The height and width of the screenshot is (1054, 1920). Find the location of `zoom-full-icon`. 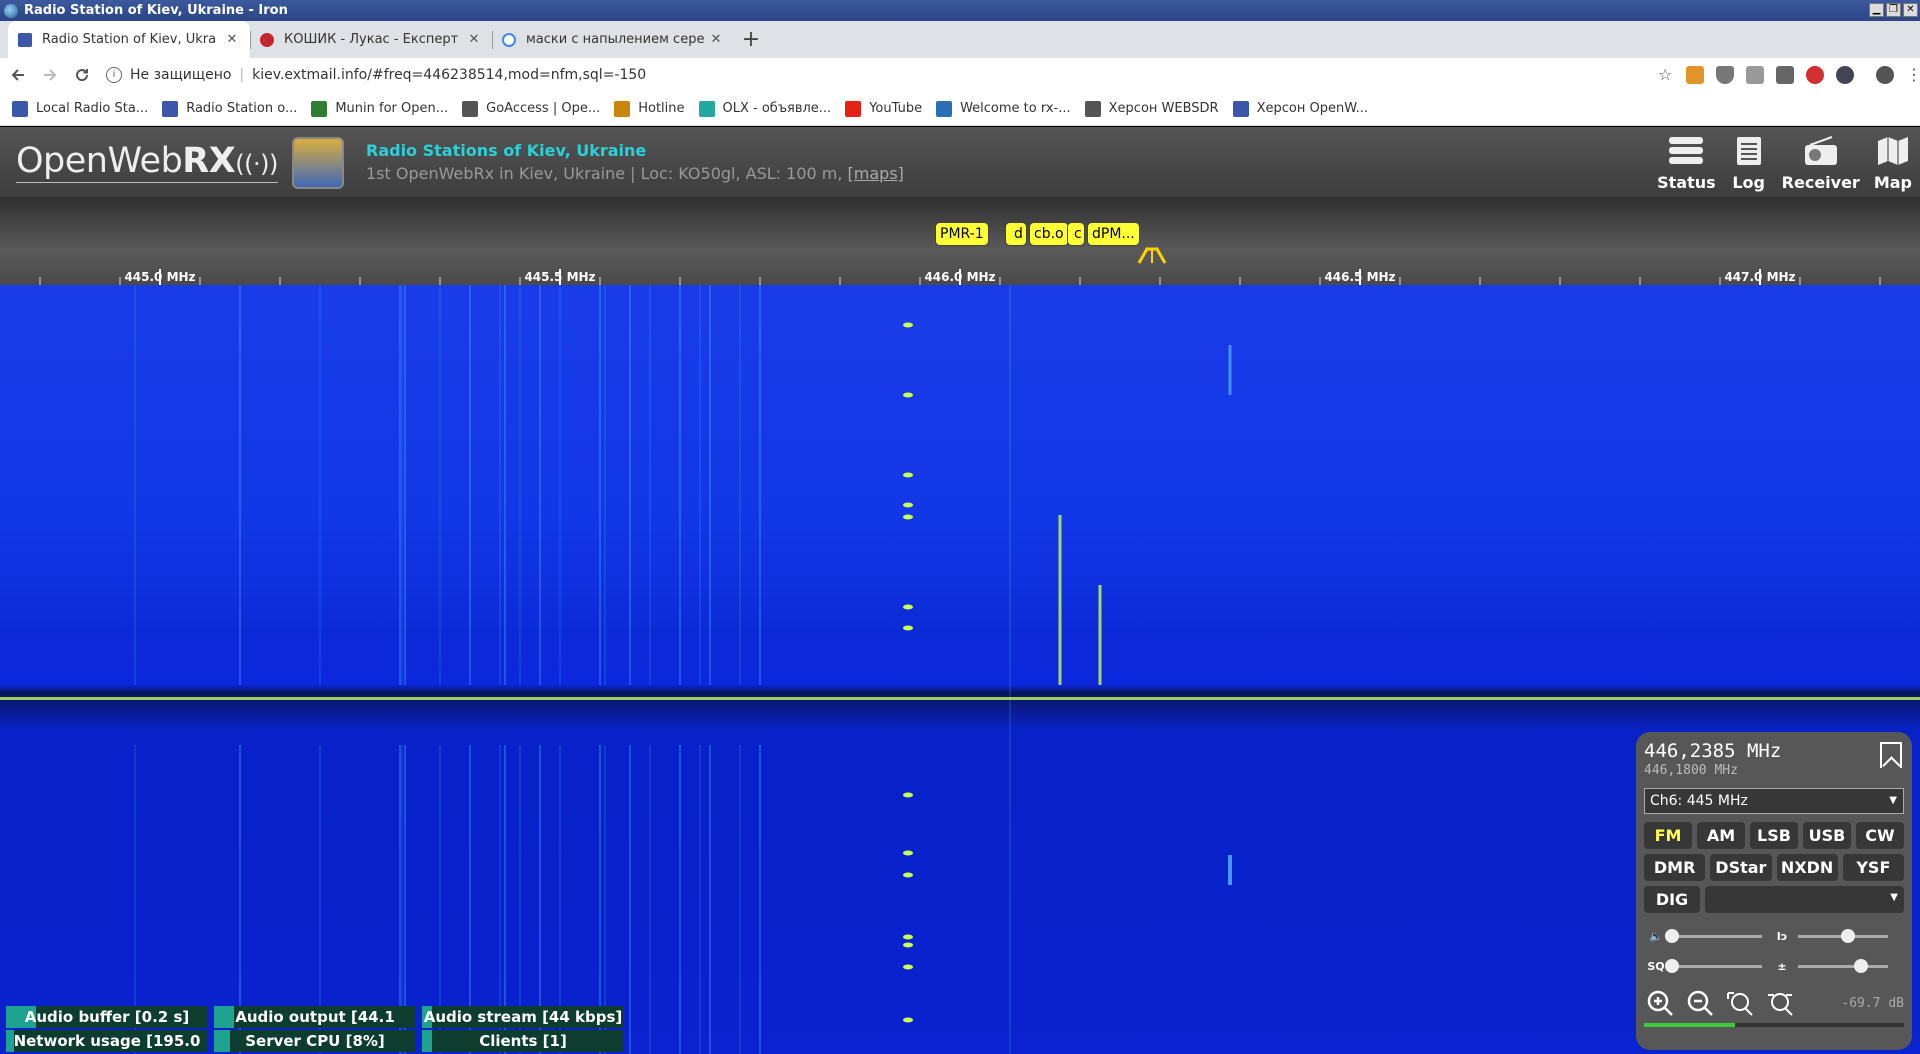

zoom-full-icon is located at coordinates (1780, 1004).